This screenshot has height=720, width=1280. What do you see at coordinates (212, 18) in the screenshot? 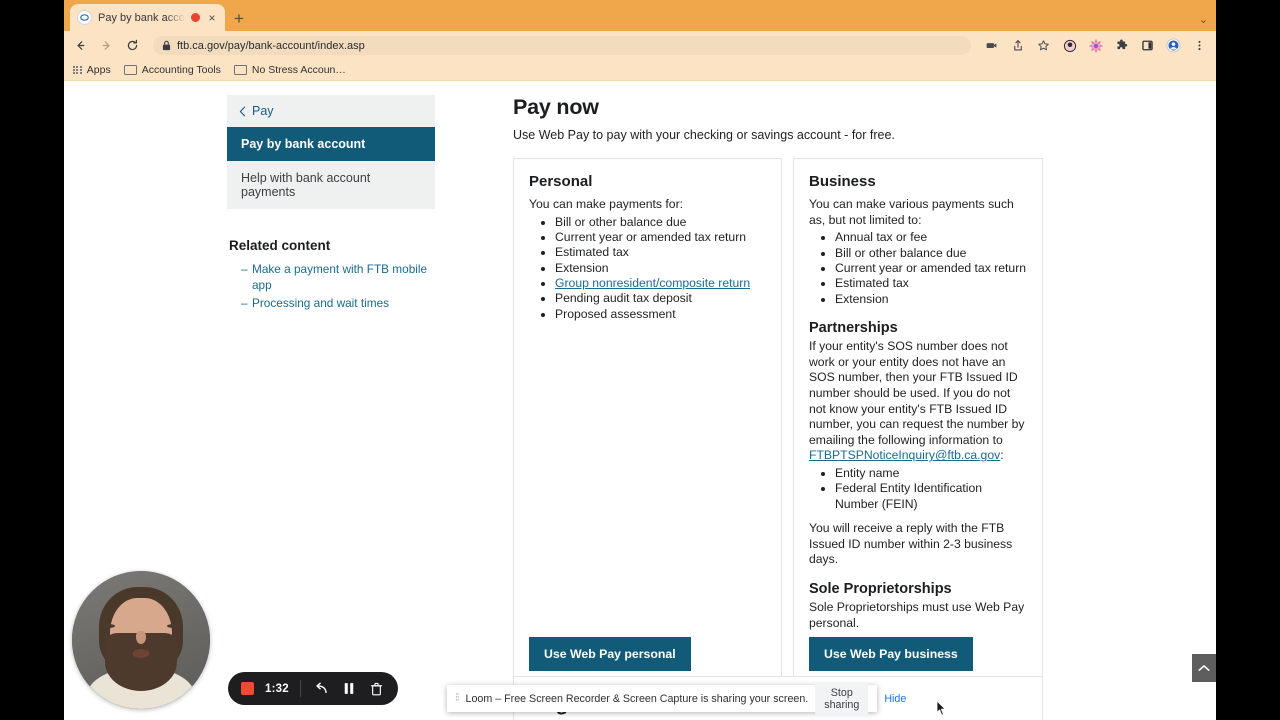
I see `close-icon: ×` at bounding box center [212, 18].